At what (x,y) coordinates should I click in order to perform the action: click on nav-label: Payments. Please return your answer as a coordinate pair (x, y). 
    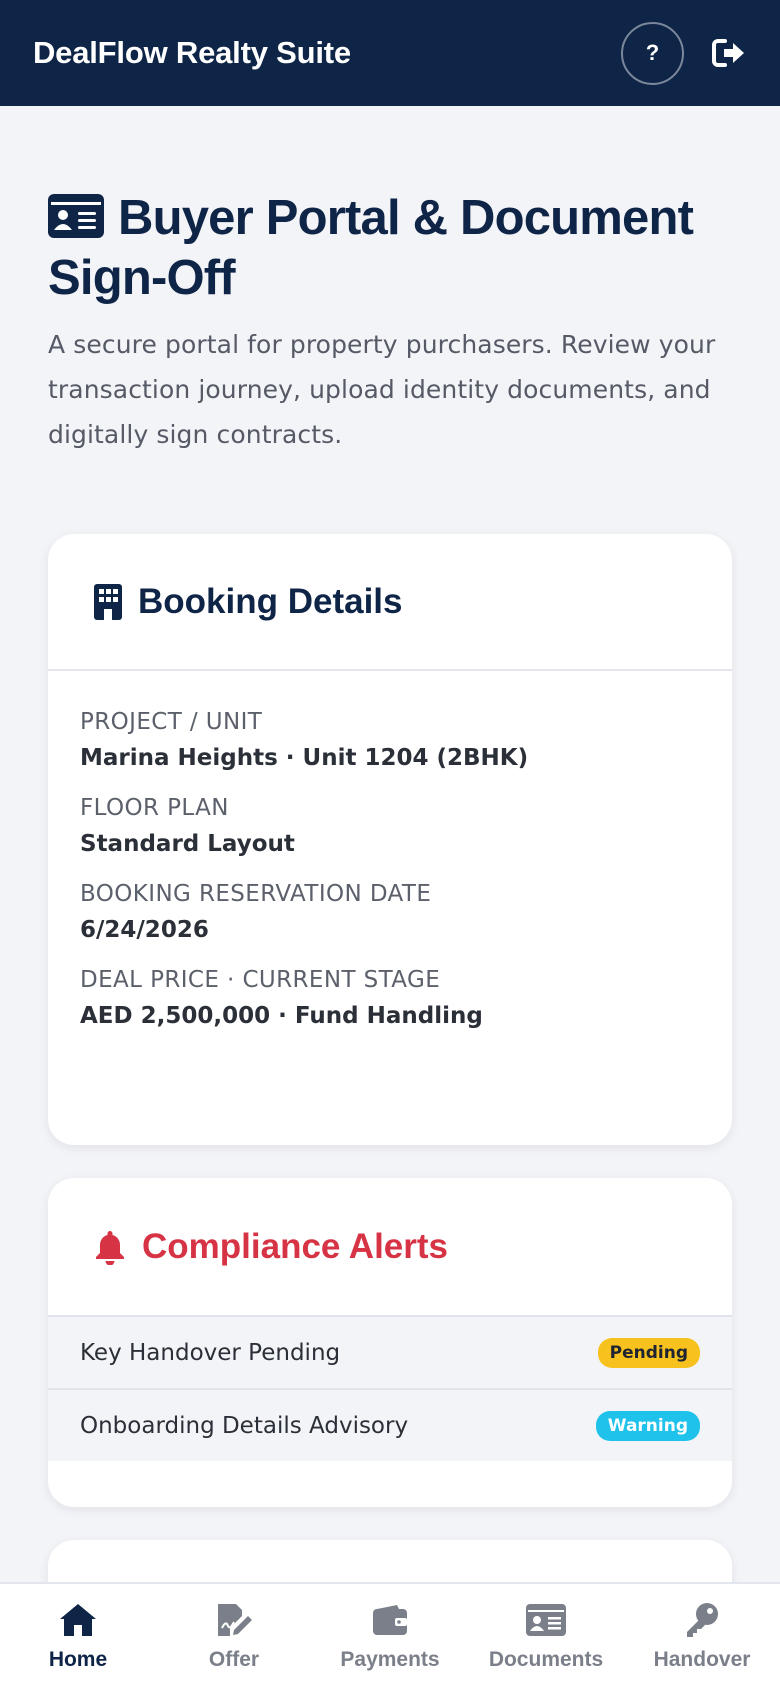
    Looking at the image, I should click on (390, 1659).